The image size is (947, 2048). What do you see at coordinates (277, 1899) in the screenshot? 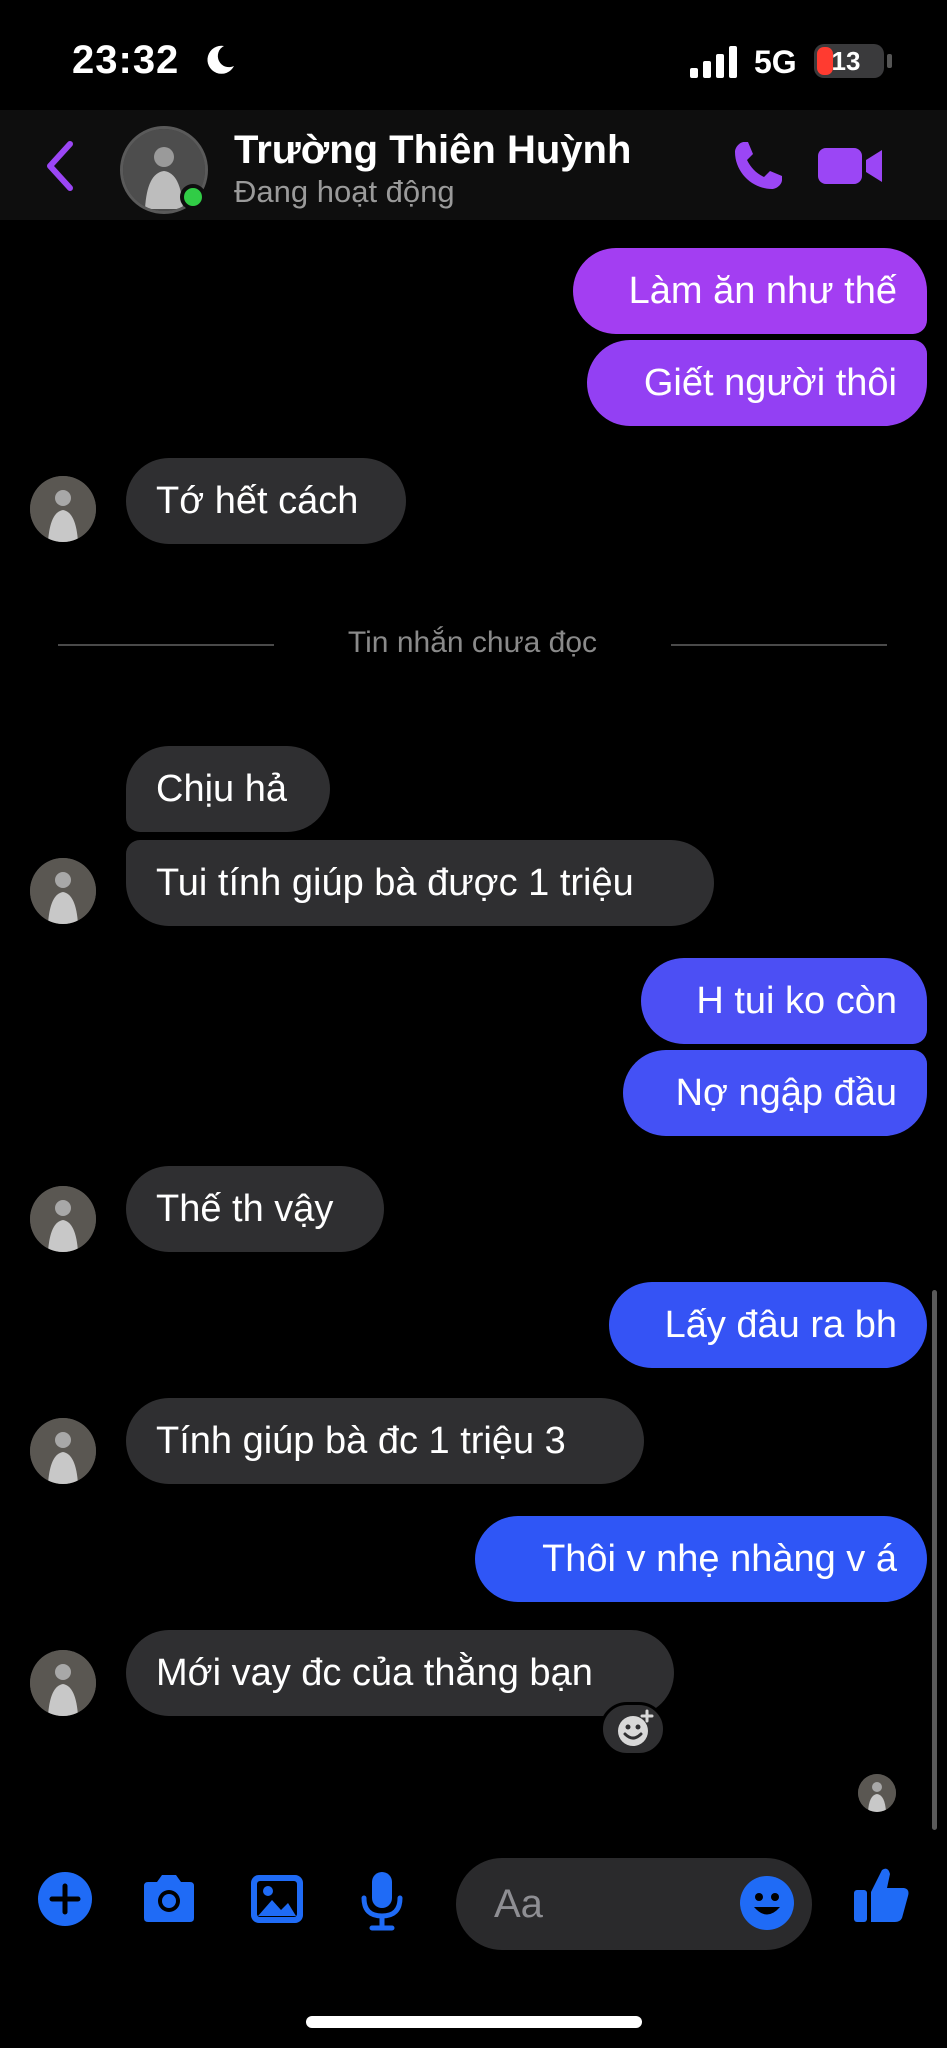
I see `image-icon` at bounding box center [277, 1899].